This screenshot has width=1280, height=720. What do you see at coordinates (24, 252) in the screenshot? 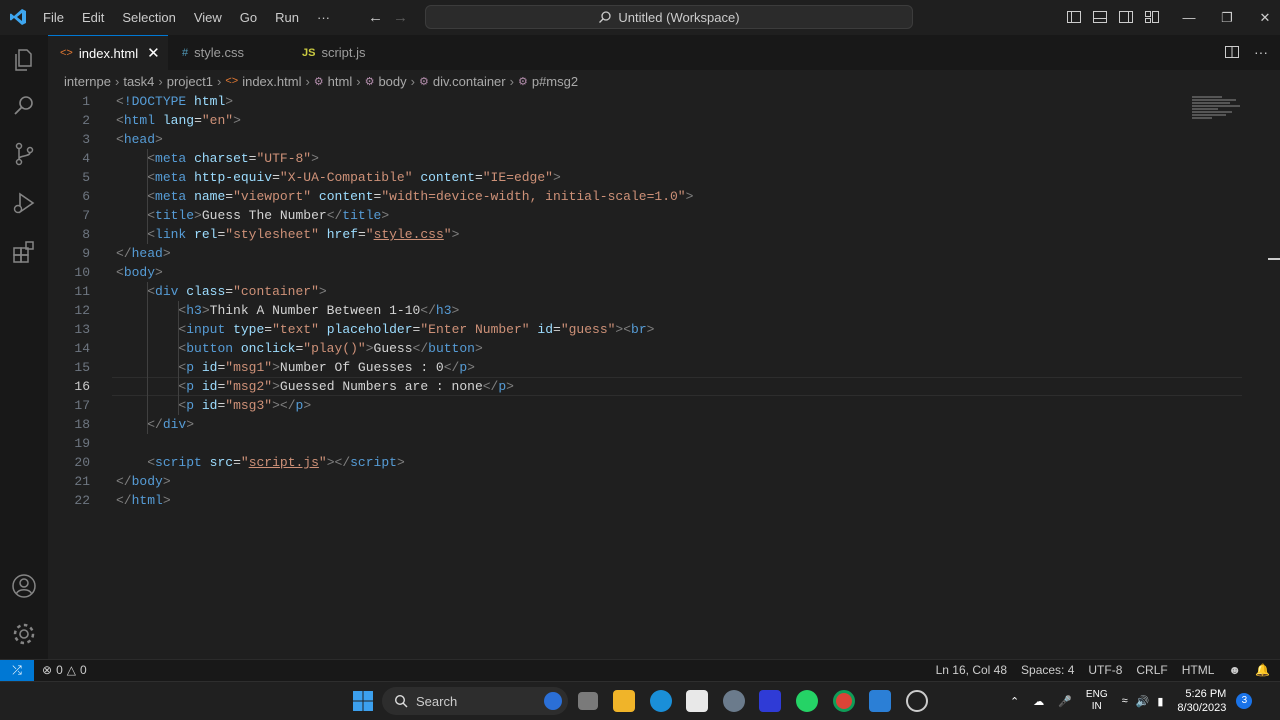
I see `extensions-icon` at bounding box center [24, 252].